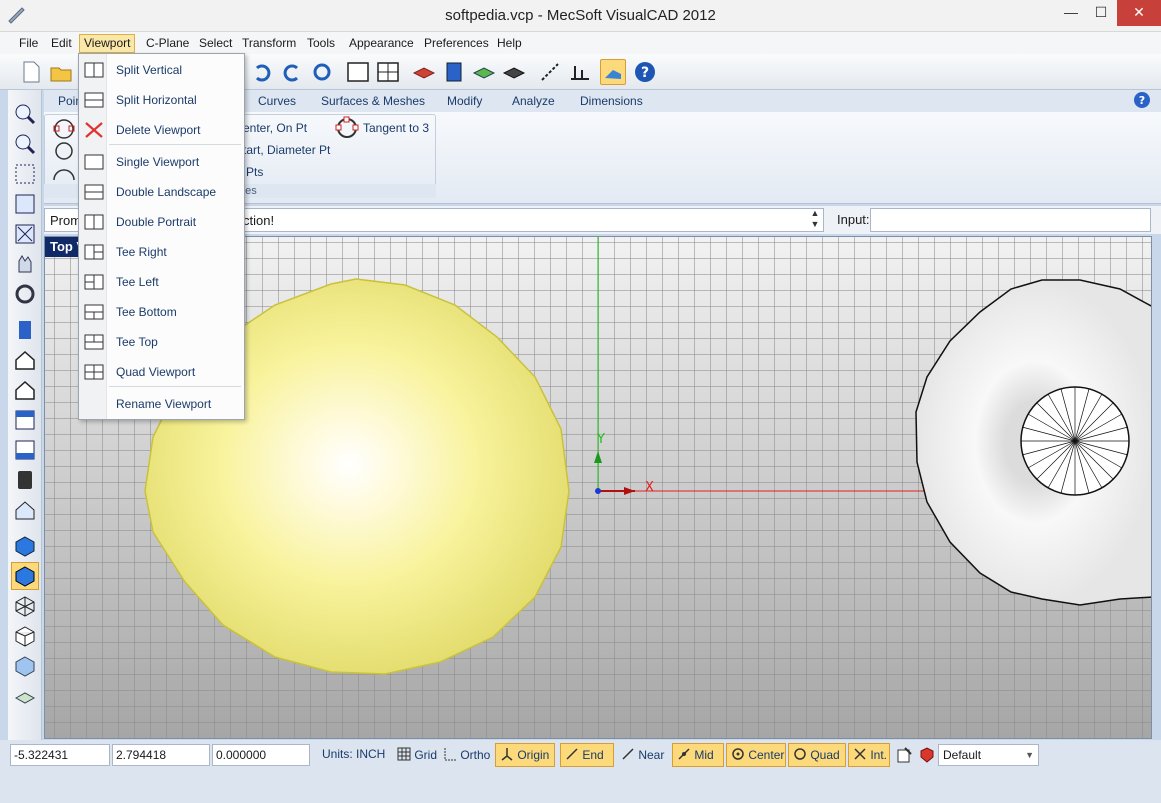 This screenshot has width=1161, height=803. Describe the element at coordinates (60, 755) in the screenshot. I see `x-coordinate: -5.322431` at that location.